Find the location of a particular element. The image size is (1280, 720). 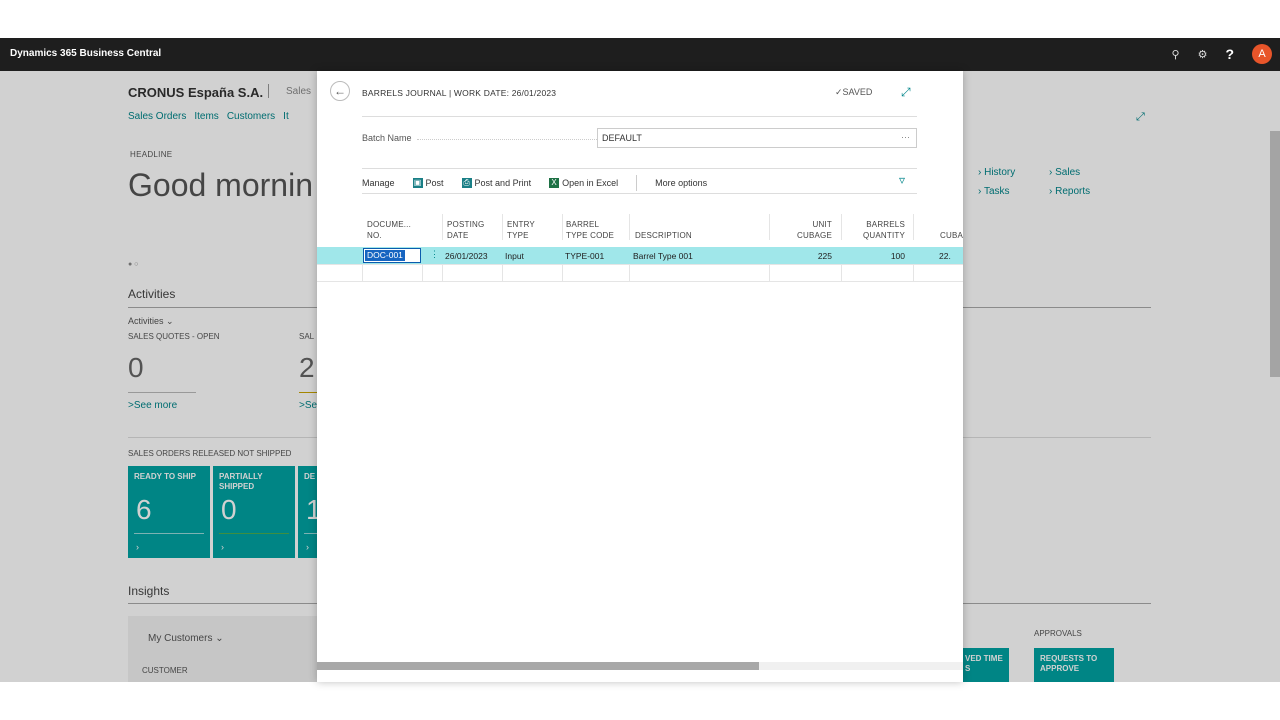

cubage-cell: 22. is located at coordinates (945, 256).